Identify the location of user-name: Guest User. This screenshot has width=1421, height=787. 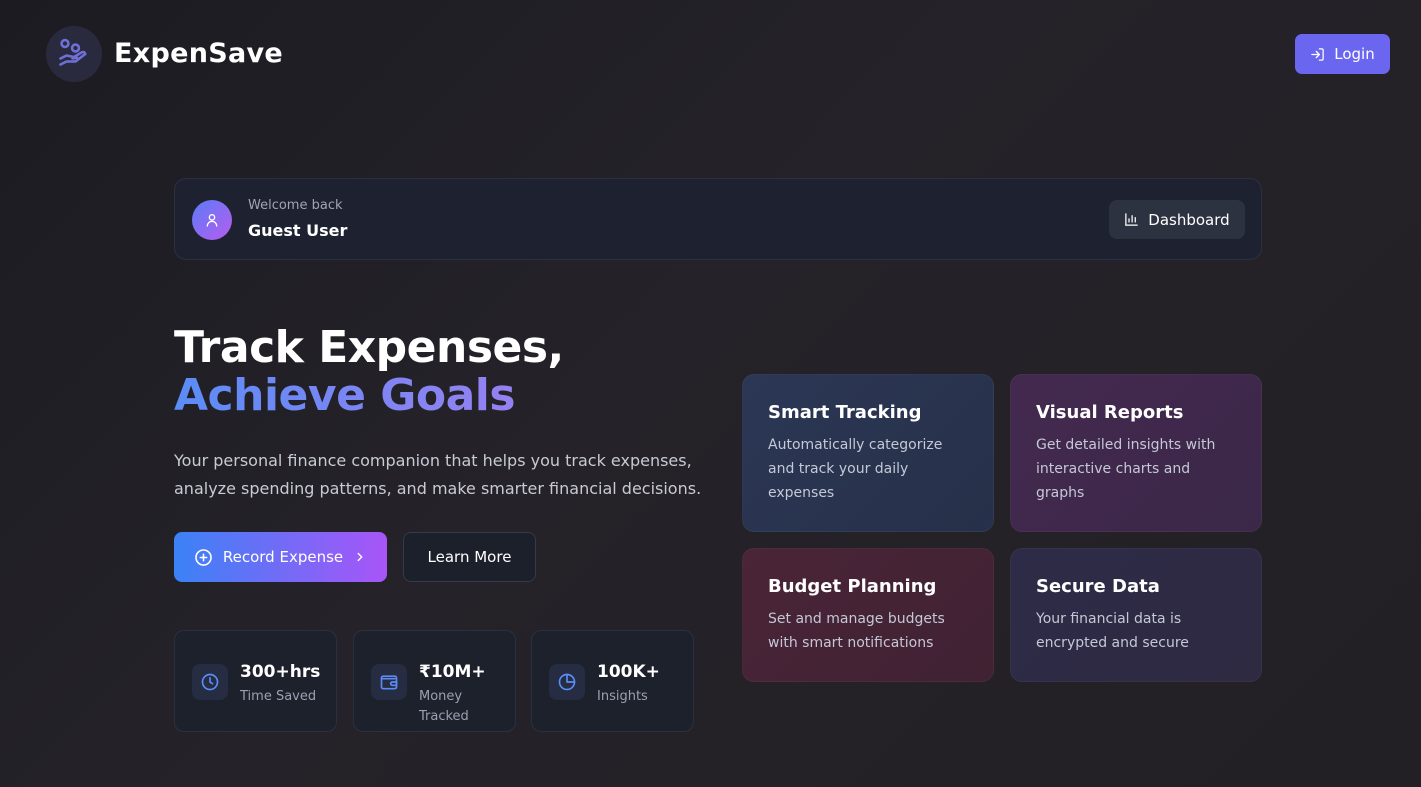
(298, 230).